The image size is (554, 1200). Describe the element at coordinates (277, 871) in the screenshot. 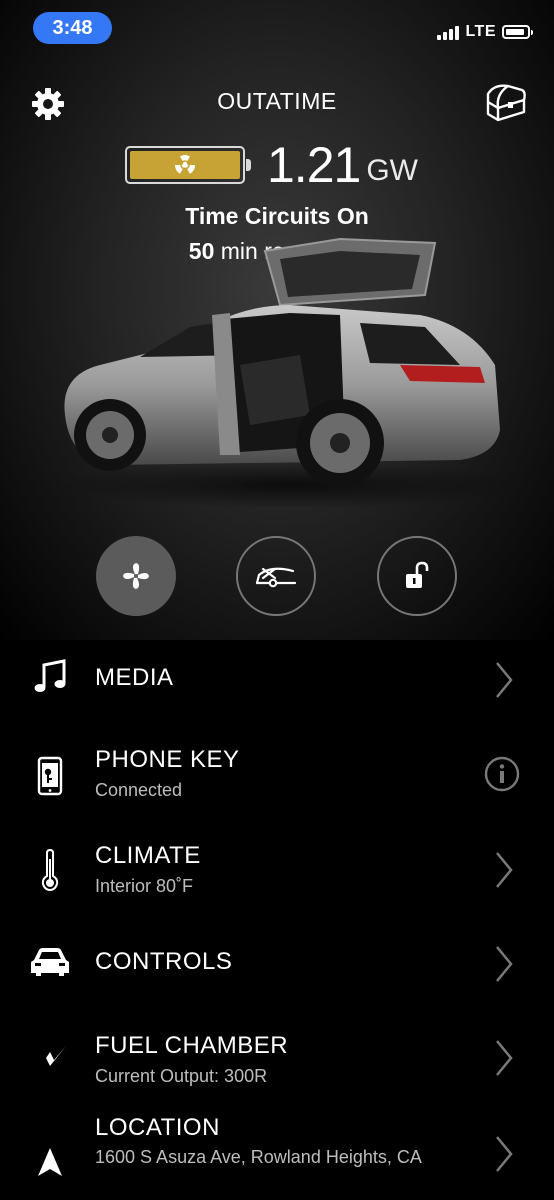

I see `menu-item-climate: CLIMATE Interior 80˚F` at that location.